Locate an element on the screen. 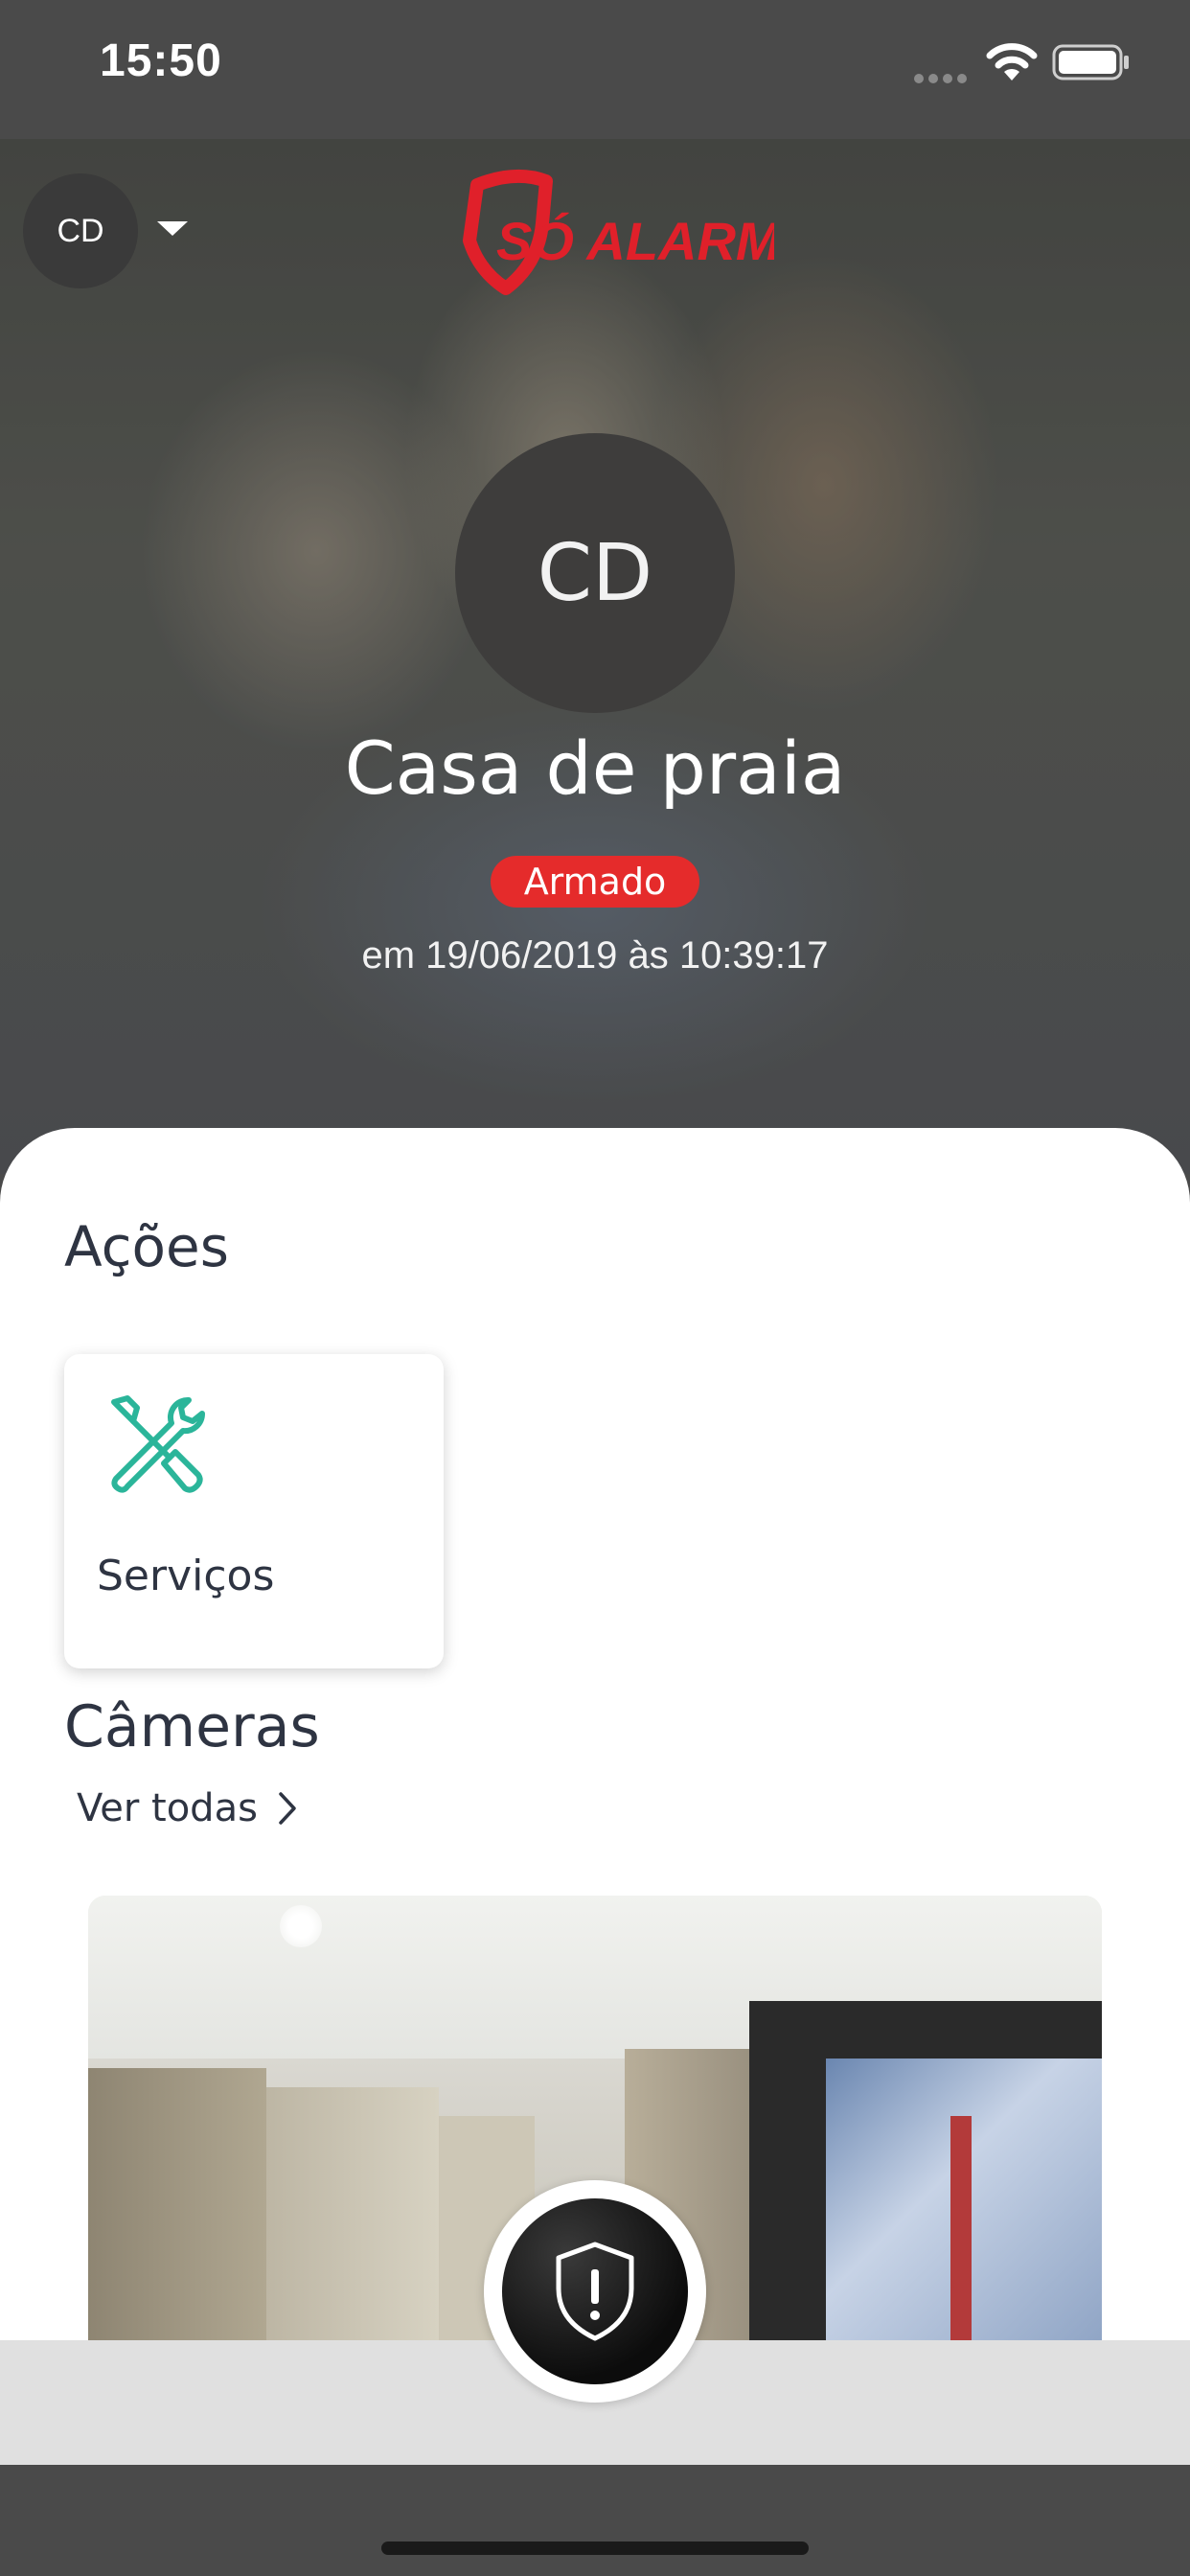 The height and width of the screenshot is (2576, 1190). home-indicator-area is located at coordinates (595, 2520).